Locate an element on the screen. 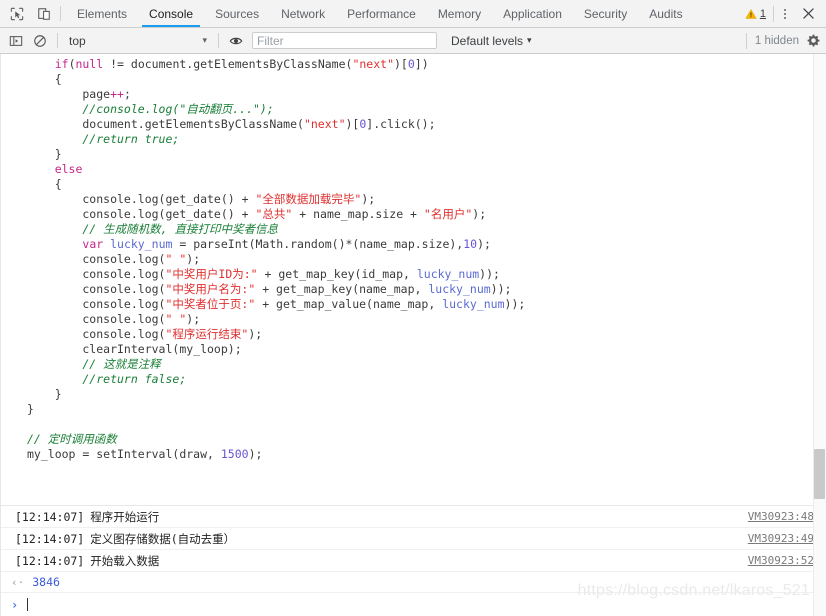 The width and height of the screenshot is (826, 616). device-toolbar-icon is located at coordinates (43, 13).